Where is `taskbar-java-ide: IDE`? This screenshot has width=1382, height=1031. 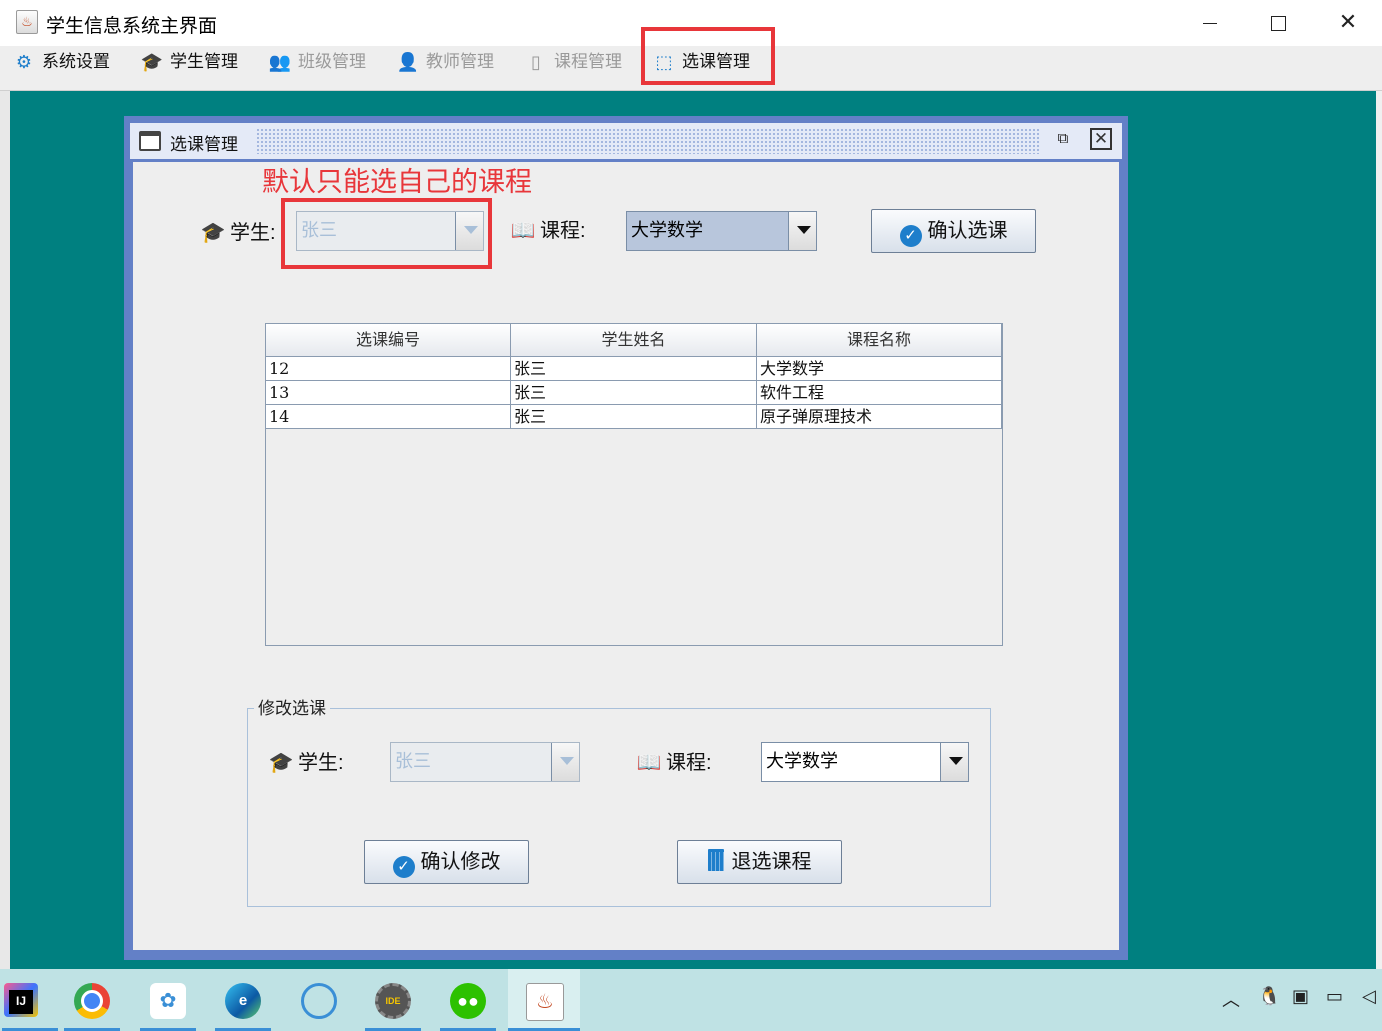 taskbar-java-ide: IDE is located at coordinates (393, 1000).